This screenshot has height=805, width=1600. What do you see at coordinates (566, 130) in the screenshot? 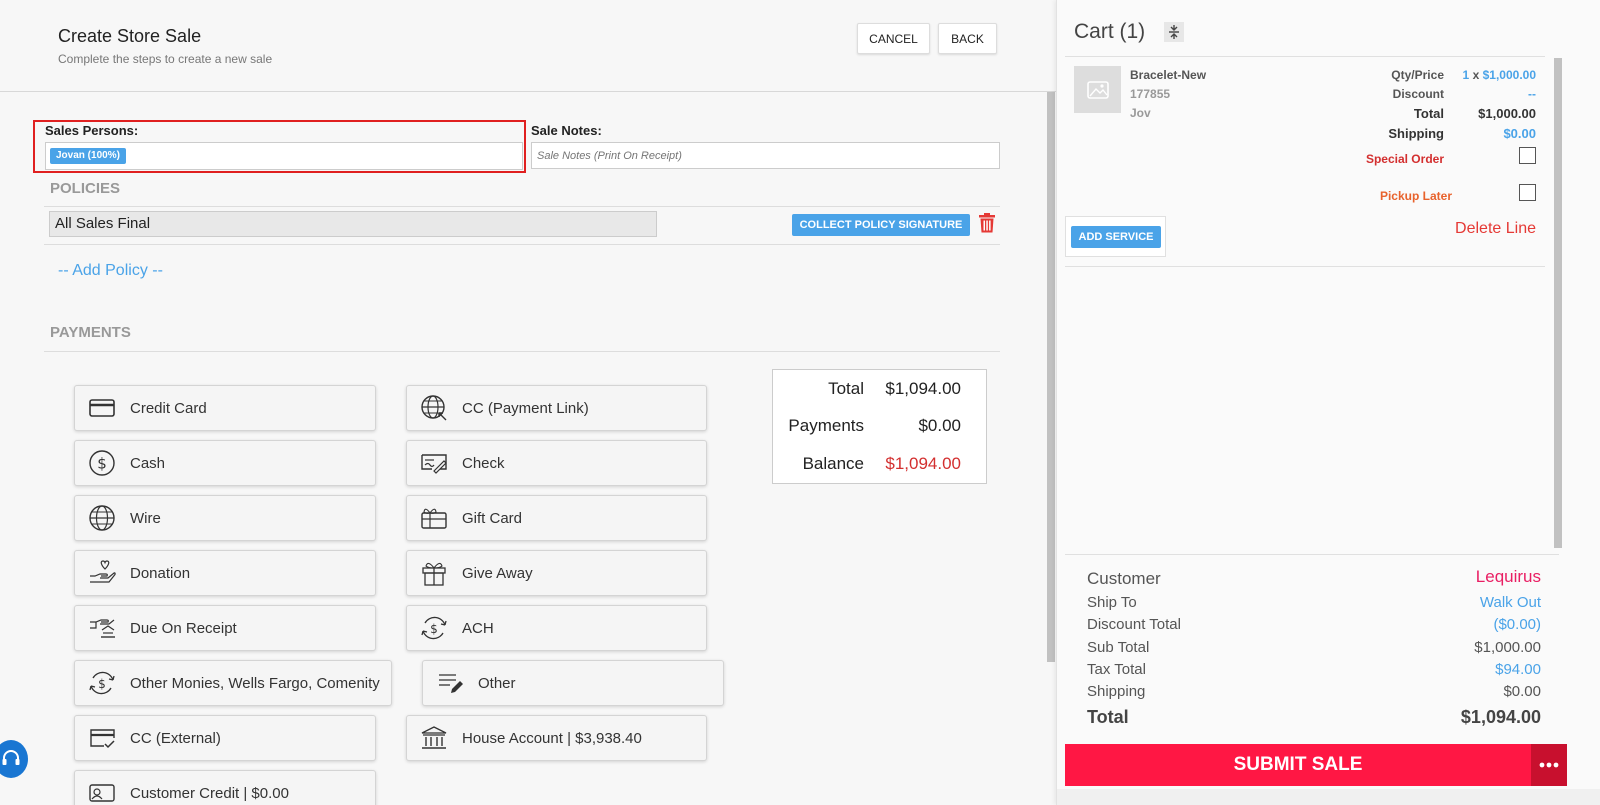
I see `sale-notes-label: Sale Notes:` at bounding box center [566, 130].